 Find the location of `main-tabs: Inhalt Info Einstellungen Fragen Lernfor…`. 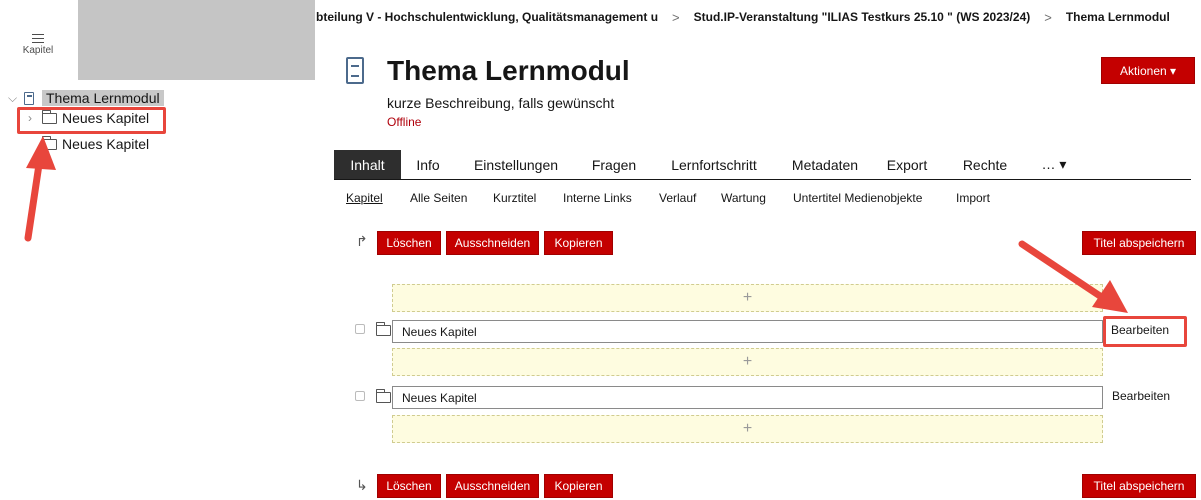

main-tabs: Inhalt Info Einstellungen Fragen Lernfor… is located at coordinates (762, 165).